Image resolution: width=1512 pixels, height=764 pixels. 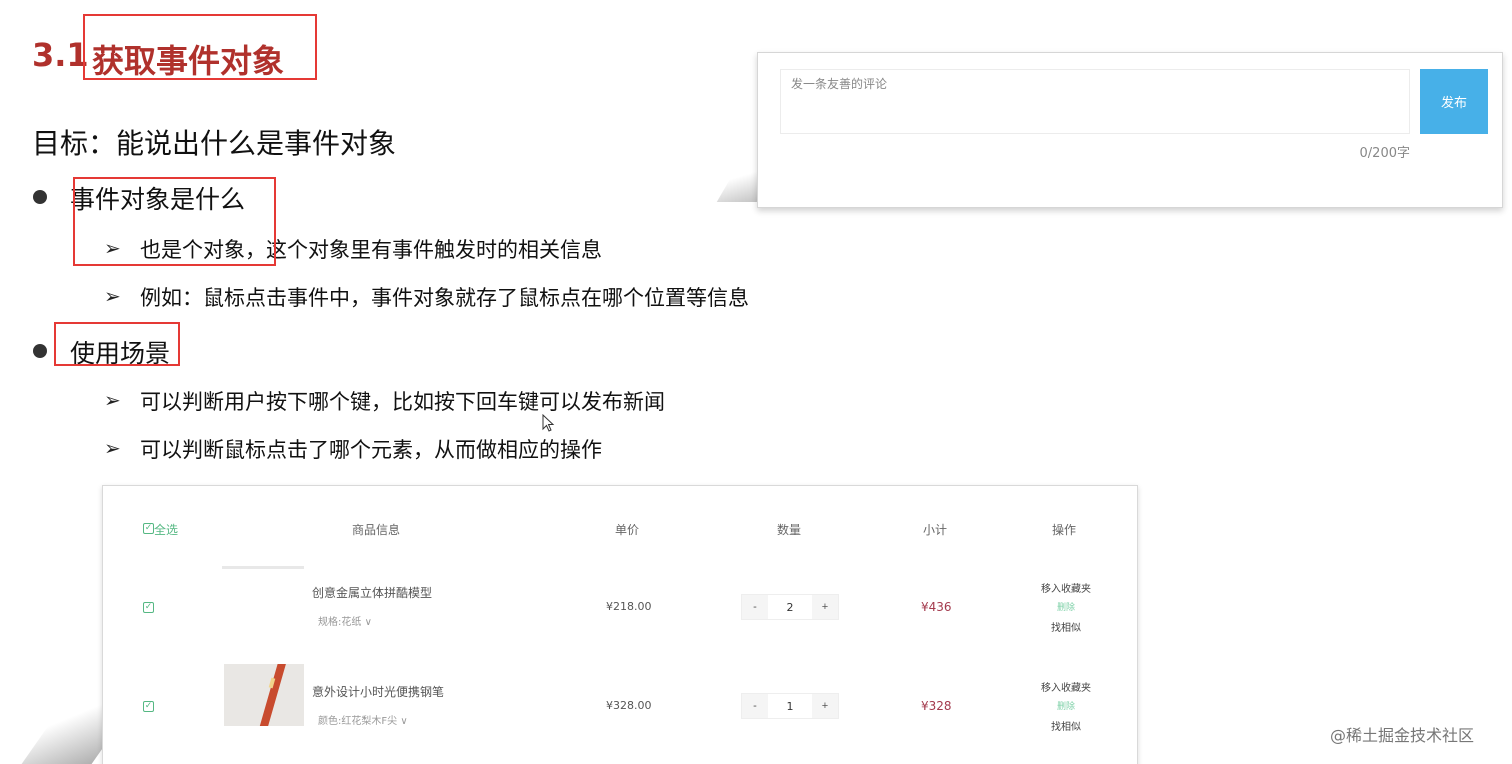 I want to click on product-spec: 颜色:红花梨木F尖 ∨, so click(x=363, y=719).